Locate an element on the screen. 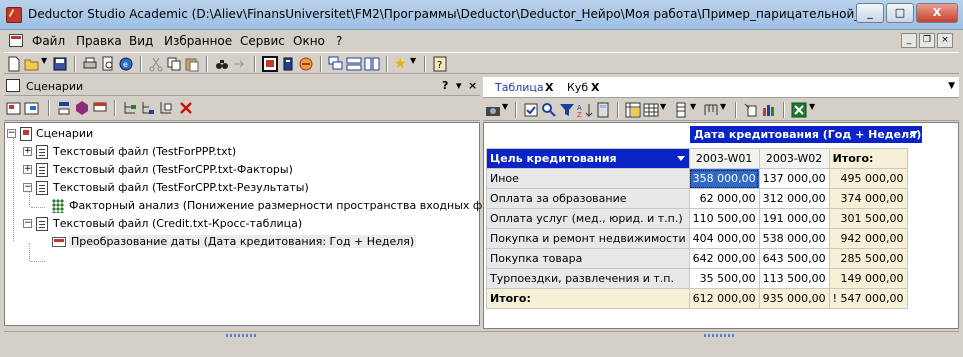 Image resolution: width=963 pixels, height=357 pixels. menu-favorites: Избранное is located at coordinates (198, 41).